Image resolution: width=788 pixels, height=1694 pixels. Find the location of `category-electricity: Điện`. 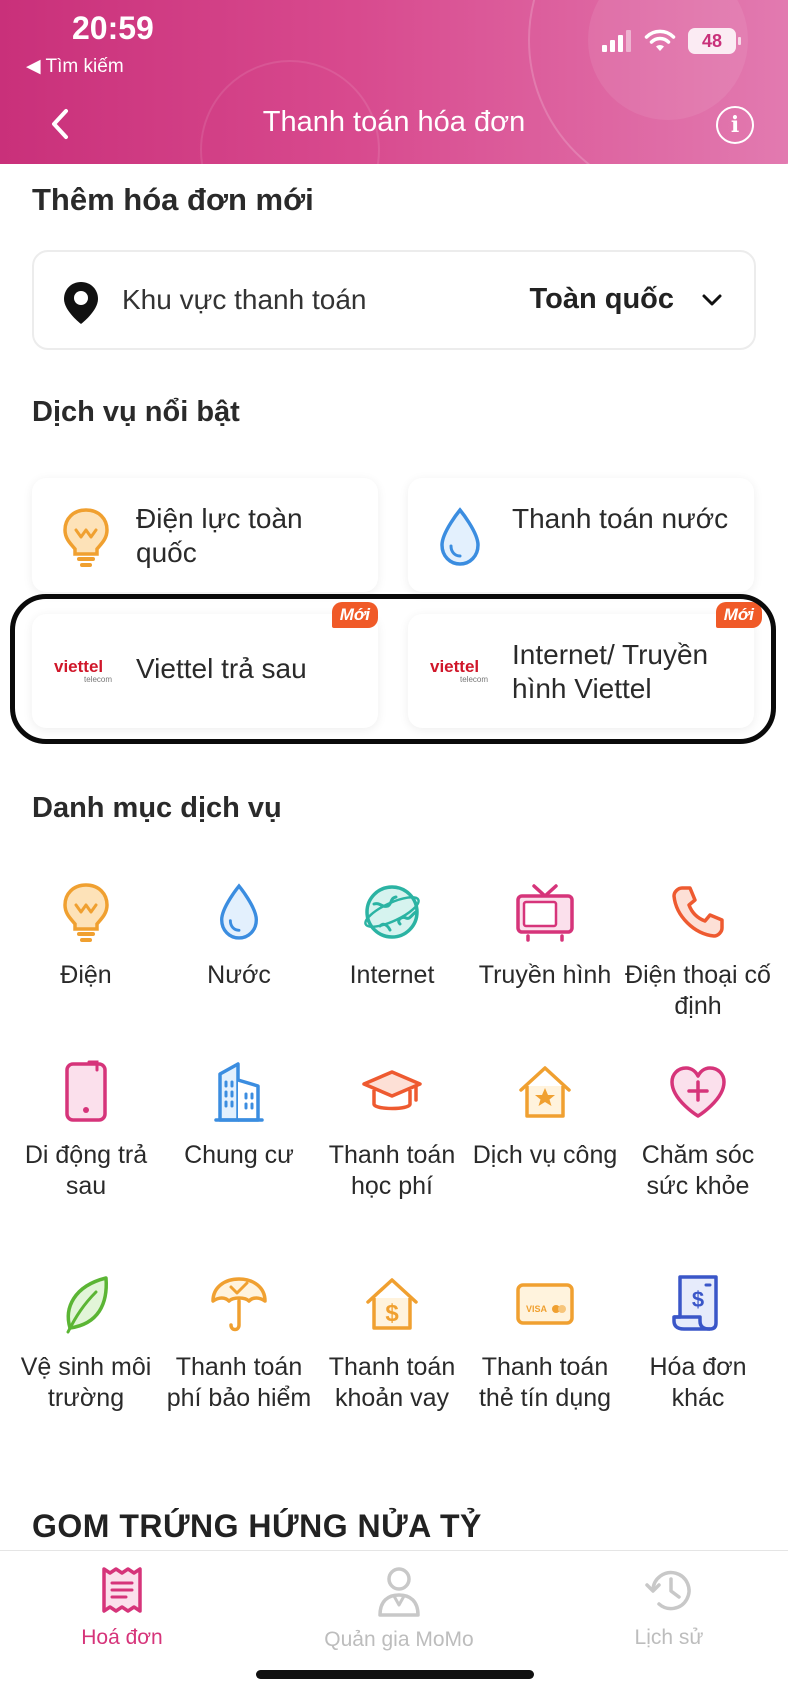

category-electricity: Điện is located at coordinates (86, 935).